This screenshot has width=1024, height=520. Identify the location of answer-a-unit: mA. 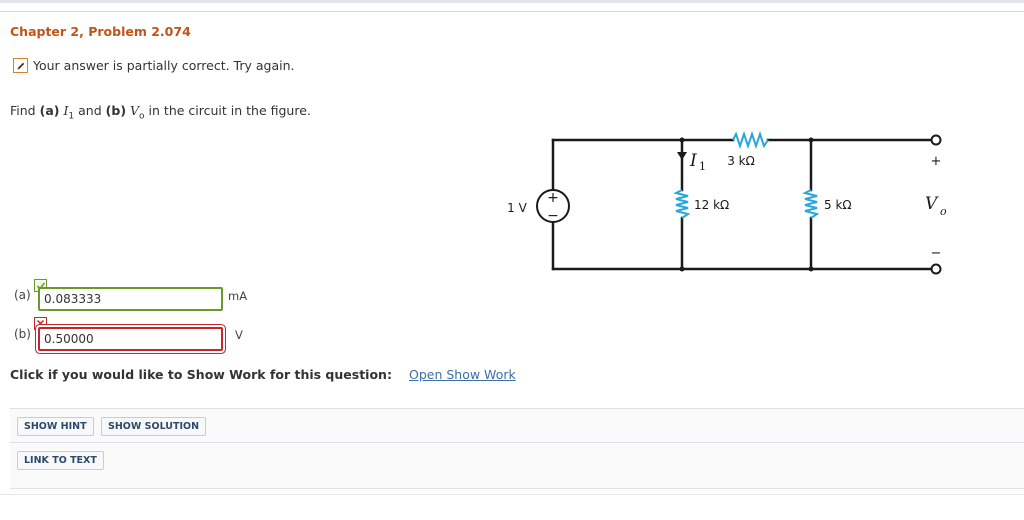
(238, 296).